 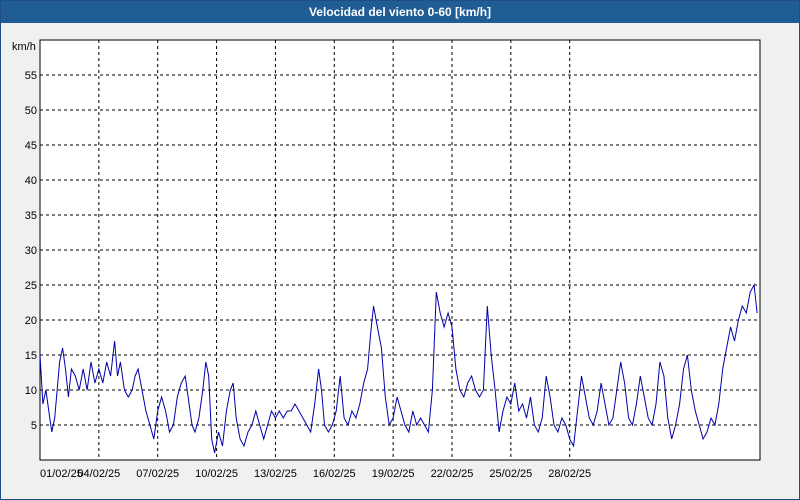 What do you see at coordinates (31, 146) in the screenshot?
I see `y-tick-label: 45` at bounding box center [31, 146].